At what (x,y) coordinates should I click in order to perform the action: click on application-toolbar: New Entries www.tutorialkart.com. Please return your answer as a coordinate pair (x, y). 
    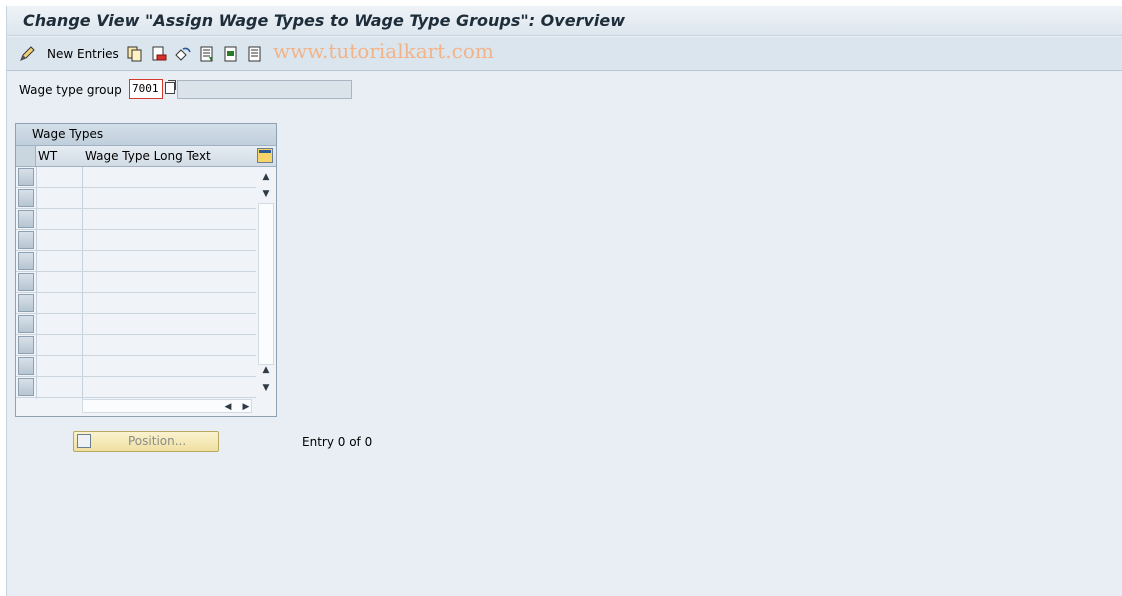
    Looking at the image, I should click on (564, 54).